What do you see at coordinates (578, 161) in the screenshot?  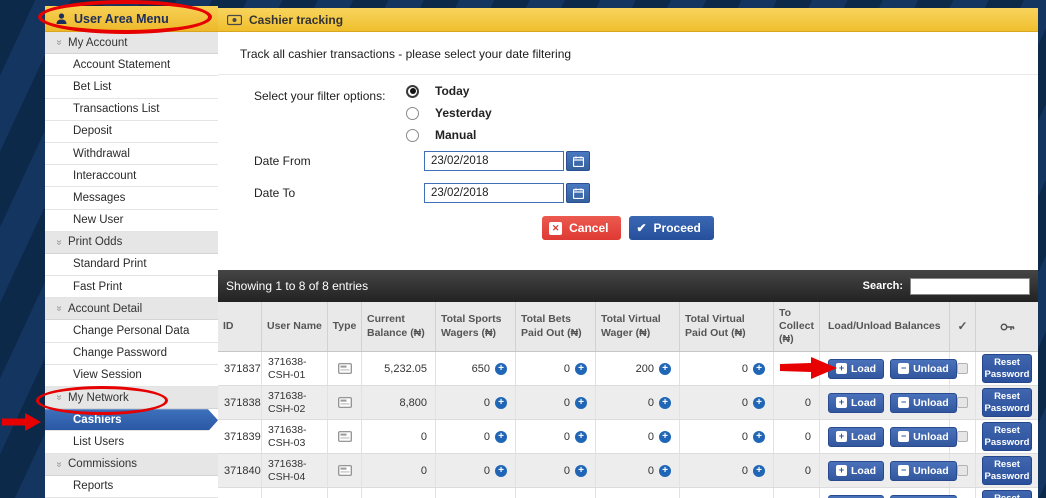 I see `date-from-calendar-button` at bounding box center [578, 161].